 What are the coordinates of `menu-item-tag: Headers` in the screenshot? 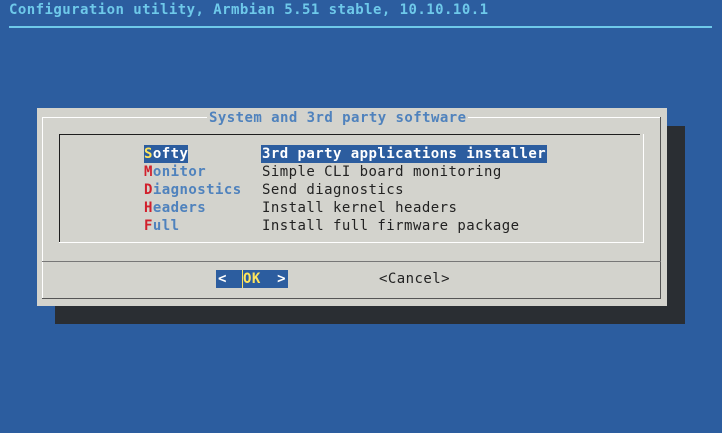 It's located at (175, 208).